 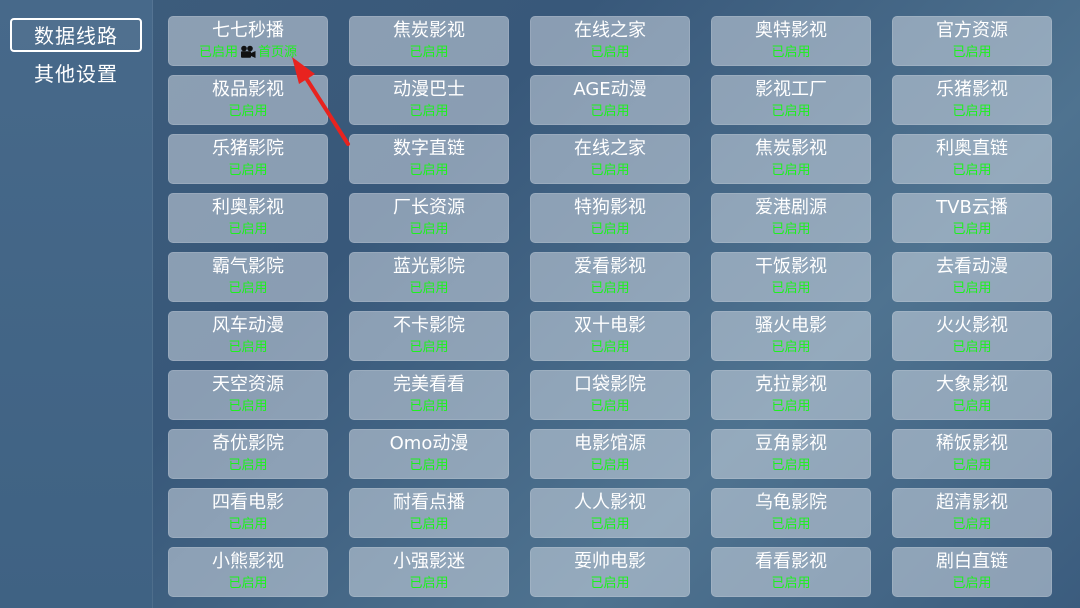 I want to click on source-card: 小熊影视 已启用, so click(x=248, y=572).